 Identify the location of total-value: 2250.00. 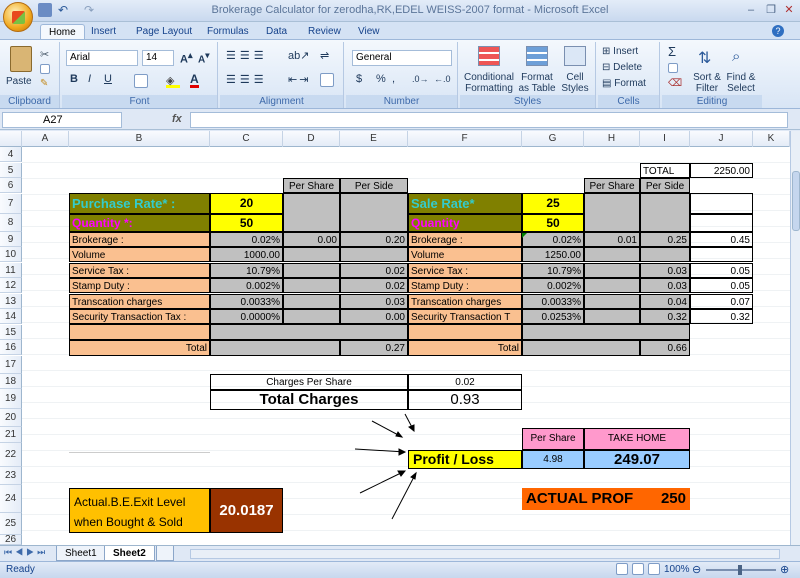
(721, 170).